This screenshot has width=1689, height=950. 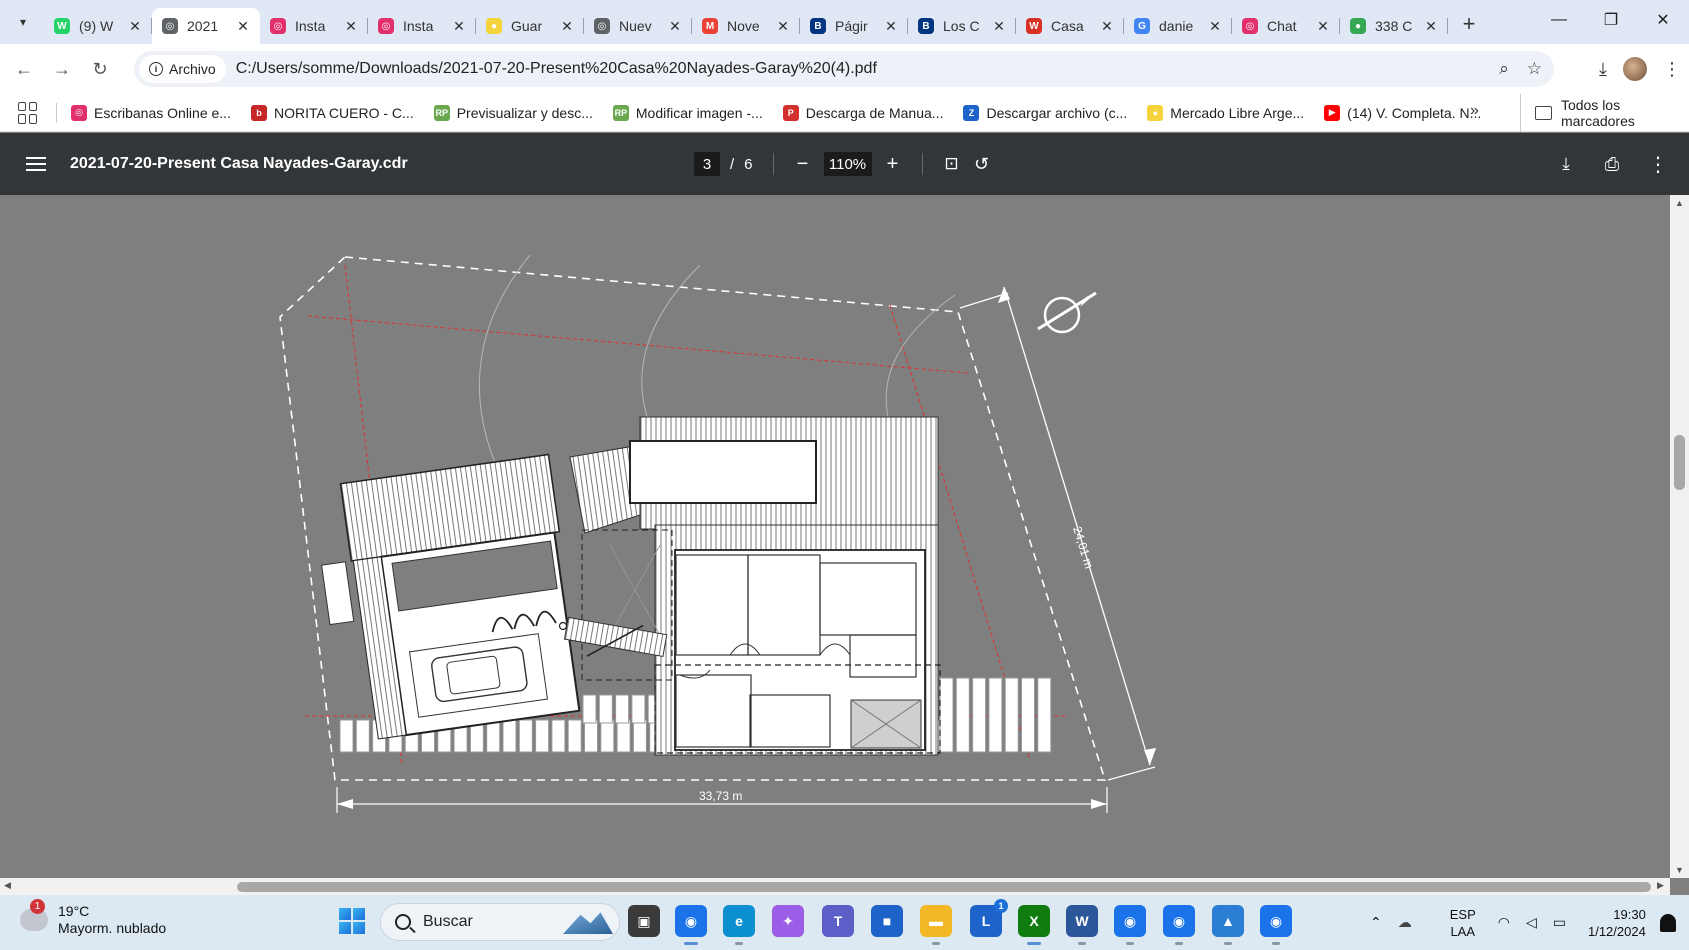 What do you see at coordinates (1612, 164) in the screenshot?
I see `print-icon: ⎙` at bounding box center [1612, 164].